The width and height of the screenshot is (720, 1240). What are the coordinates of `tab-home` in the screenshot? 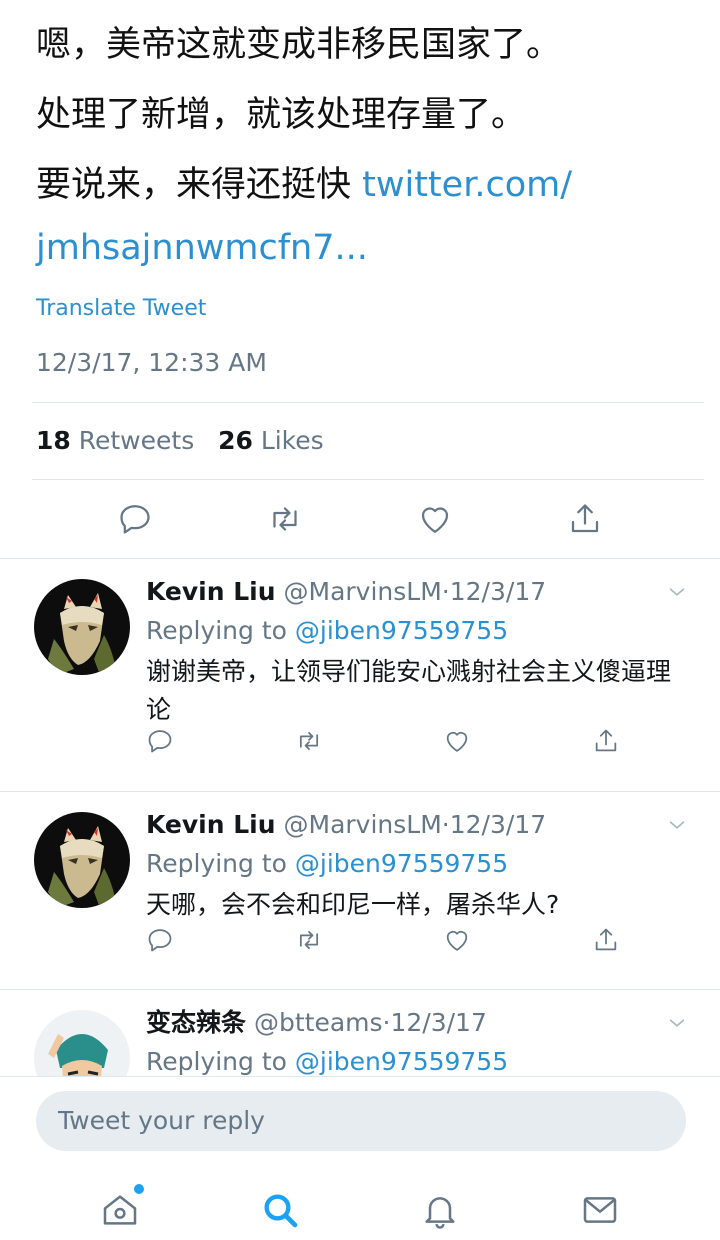 It's located at (122, 1209).